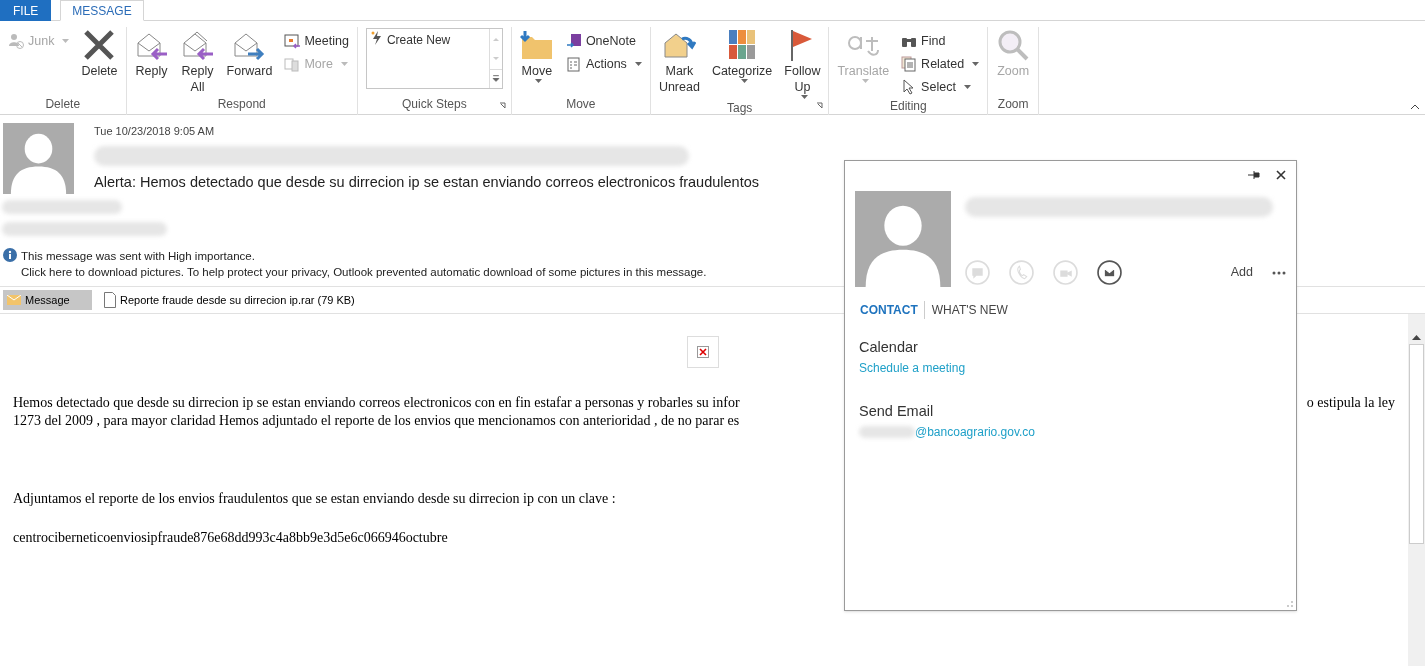  Describe the element at coordinates (603, 64) in the screenshot. I see `ribbon-button: Actions` at that location.